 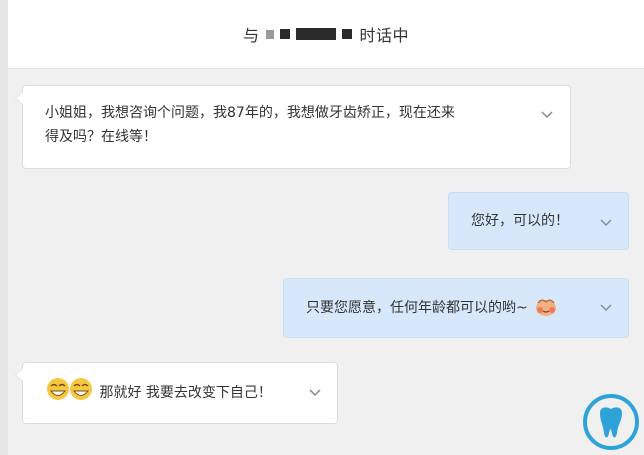 I want to click on message-bubble-incoming: 那就好 我要去改变下自己！, so click(x=176, y=393).